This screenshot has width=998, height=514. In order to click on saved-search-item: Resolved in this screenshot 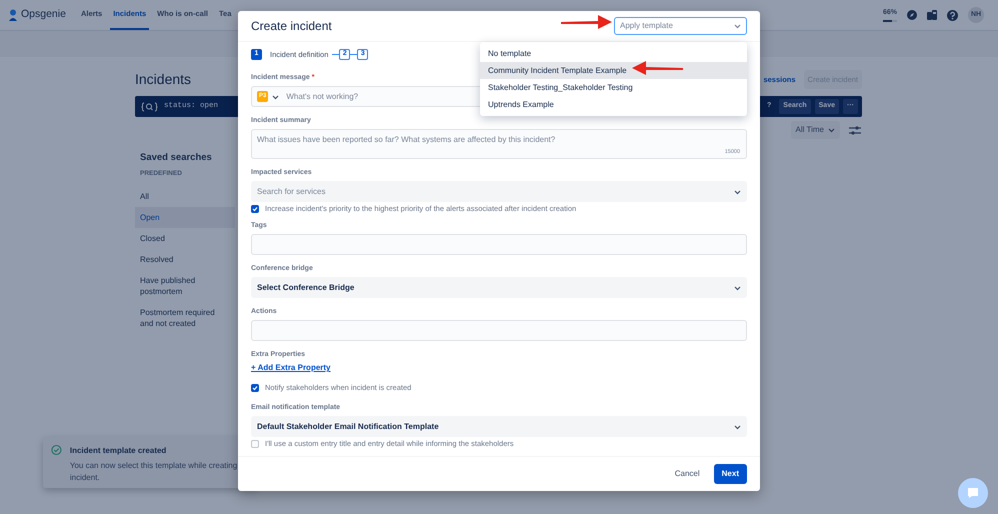, I will do `click(185, 259)`.